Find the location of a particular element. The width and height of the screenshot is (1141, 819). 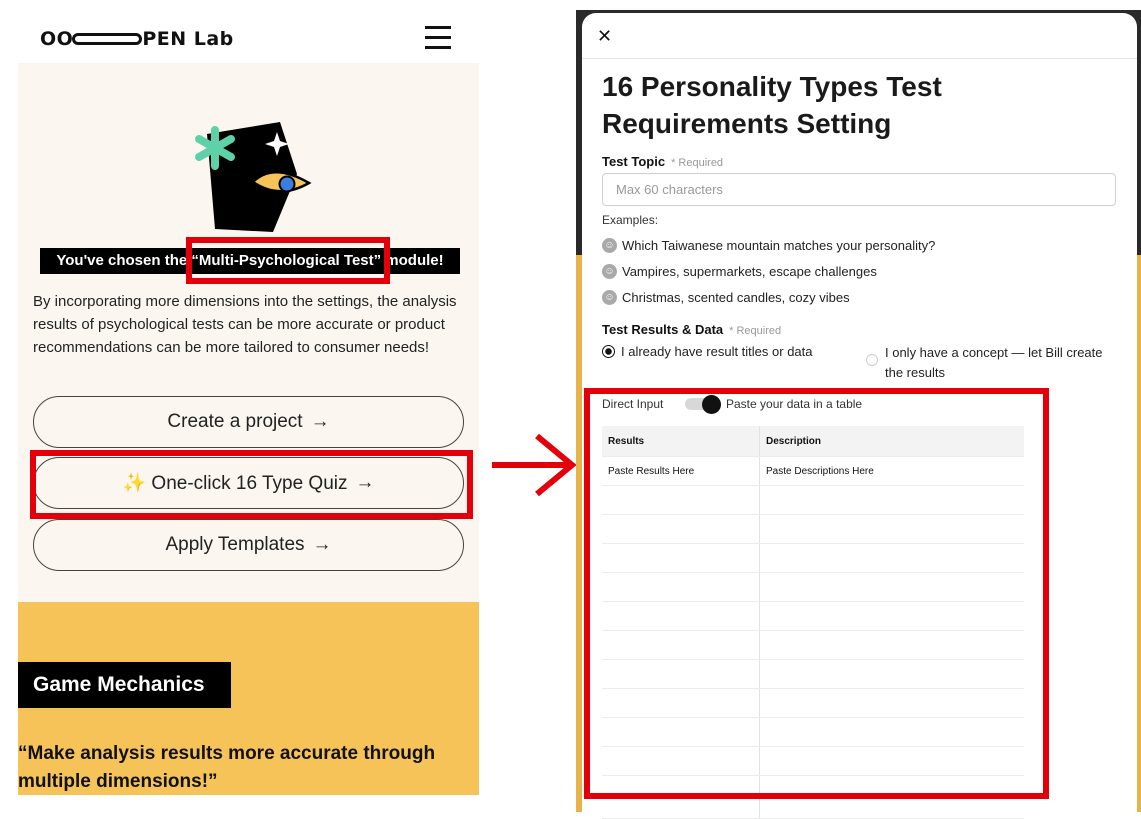

apply-templates-button: Apply Templates → is located at coordinates (248, 545).